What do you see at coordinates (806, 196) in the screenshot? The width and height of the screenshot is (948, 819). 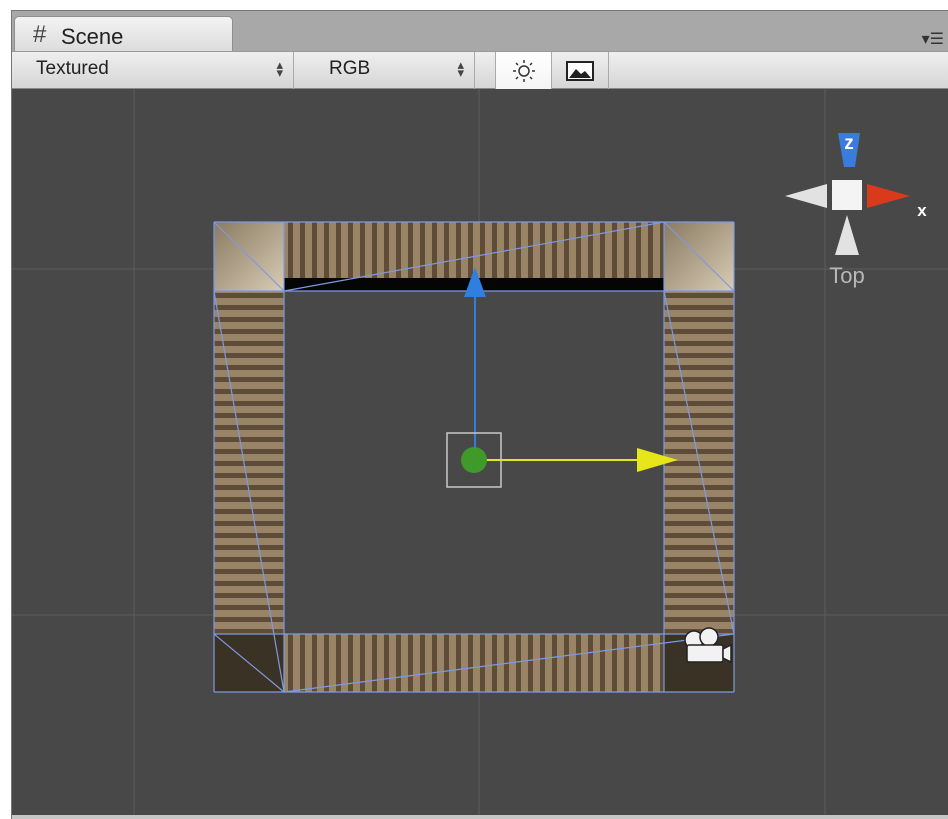 I see `neg-x-axis-cone-icon` at bounding box center [806, 196].